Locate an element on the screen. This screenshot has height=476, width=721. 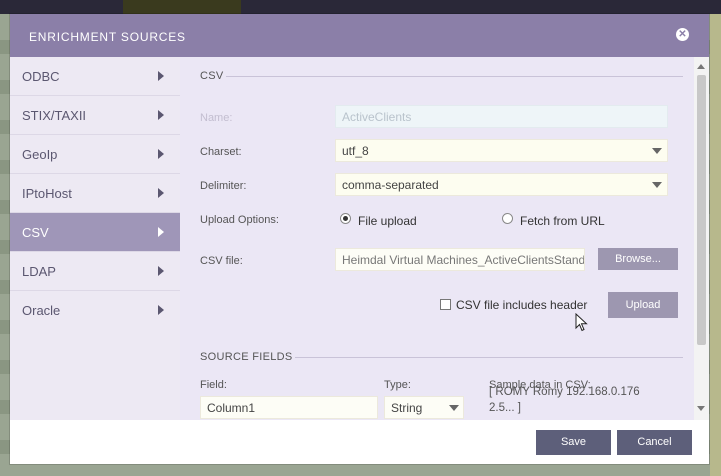
sidebar-item-ldap: LDAP is located at coordinates (95, 271).